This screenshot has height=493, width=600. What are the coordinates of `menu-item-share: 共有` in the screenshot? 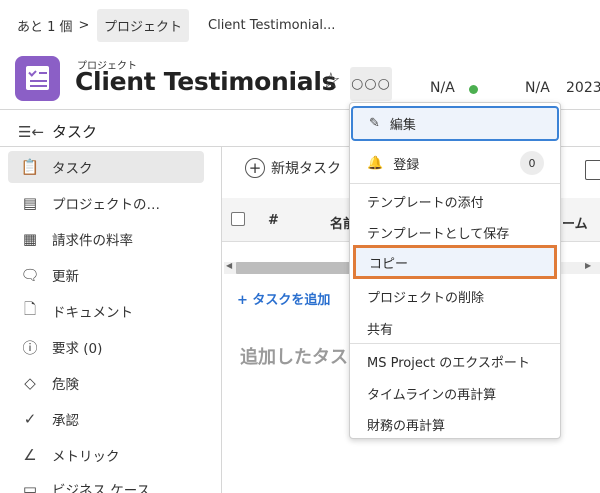 It's located at (455, 328).